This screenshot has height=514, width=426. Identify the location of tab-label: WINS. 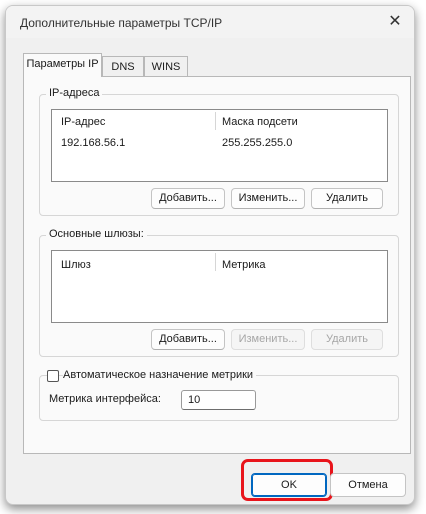
(166, 67).